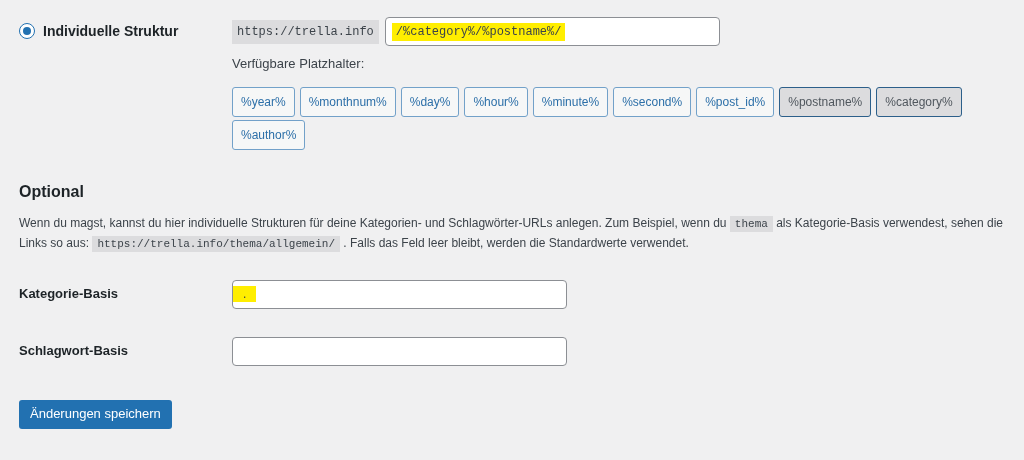 The width and height of the screenshot is (1024, 460). What do you see at coordinates (52, 191) in the screenshot?
I see `section-heading: Optional` at bounding box center [52, 191].